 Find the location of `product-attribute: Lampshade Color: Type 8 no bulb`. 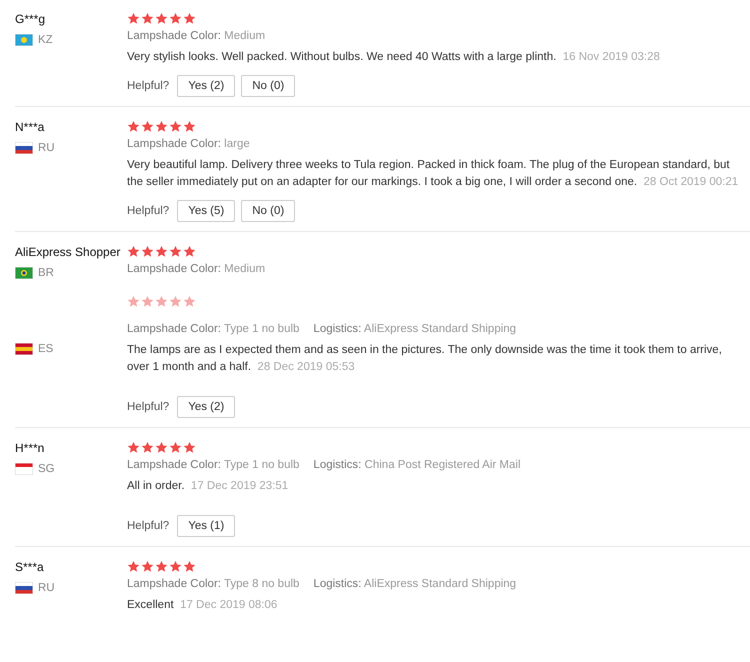

product-attribute: Lampshade Color: Type 8 no bulb is located at coordinates (213, 584).